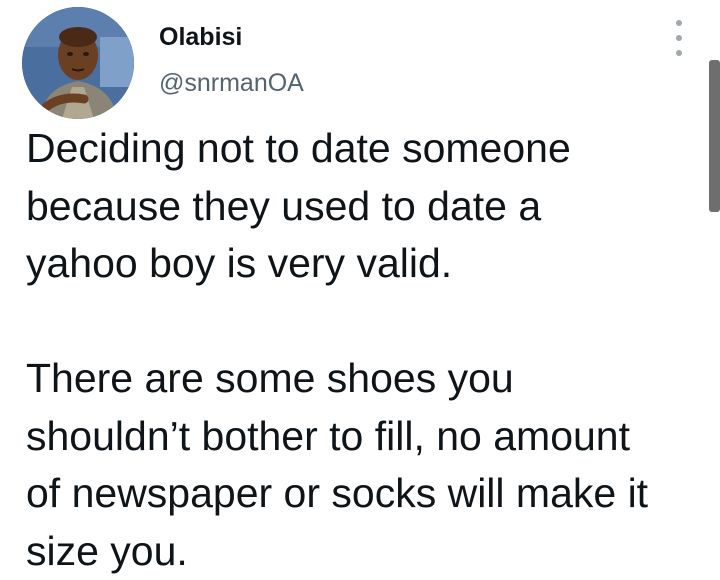 Image resolution: width=720 pixels, height=580 pixels. I want to click on more-options-button, so click(679, 38).